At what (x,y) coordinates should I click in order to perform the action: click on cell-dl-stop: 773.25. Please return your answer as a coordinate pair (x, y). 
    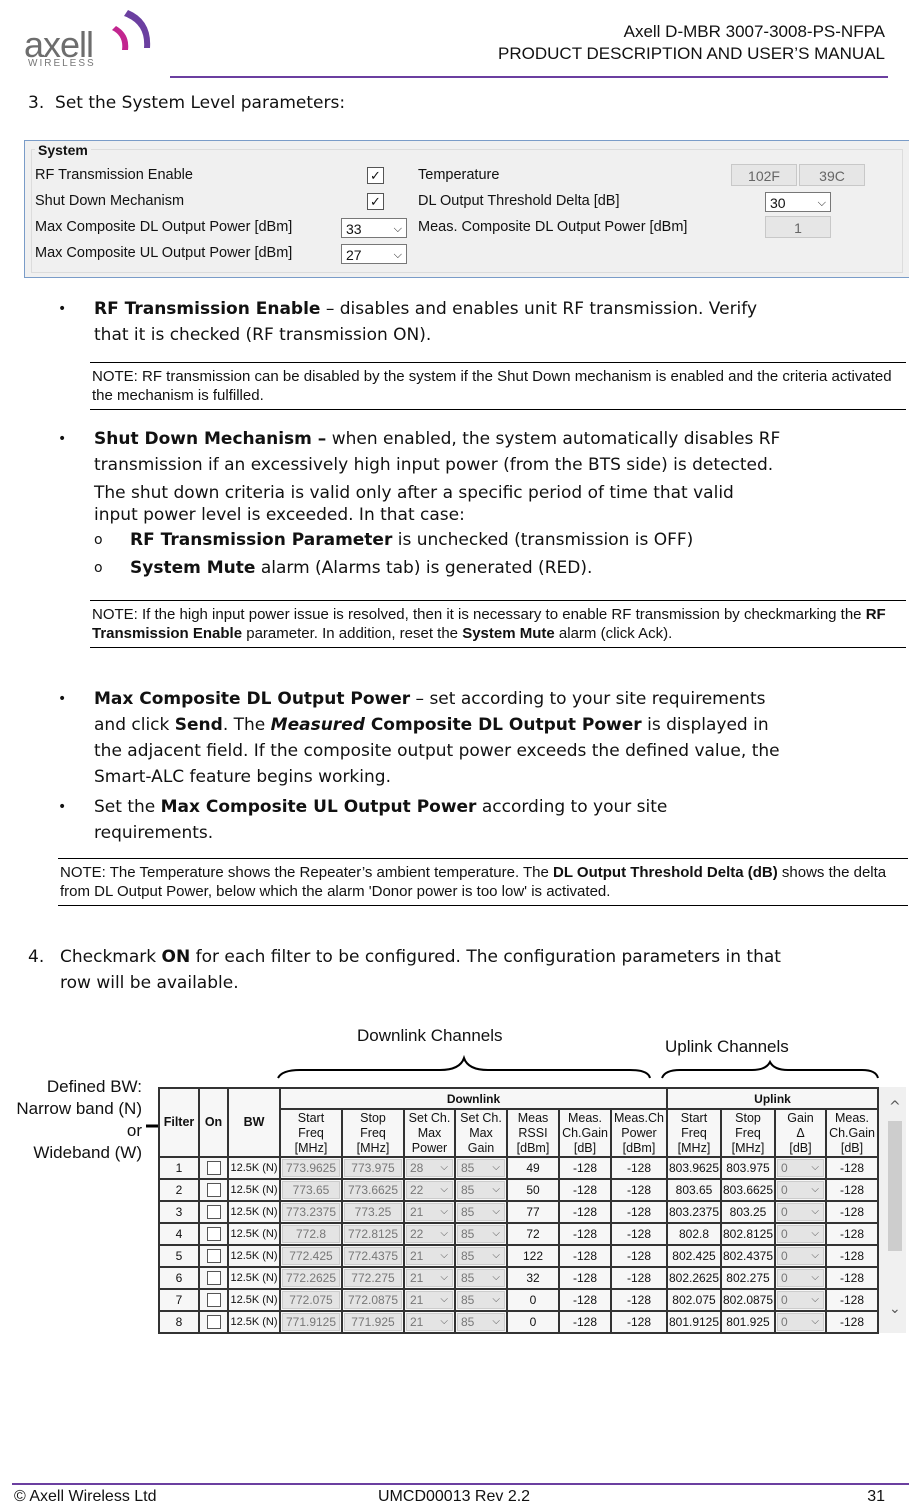
    Looking at the image, I should click on (373, 1212).